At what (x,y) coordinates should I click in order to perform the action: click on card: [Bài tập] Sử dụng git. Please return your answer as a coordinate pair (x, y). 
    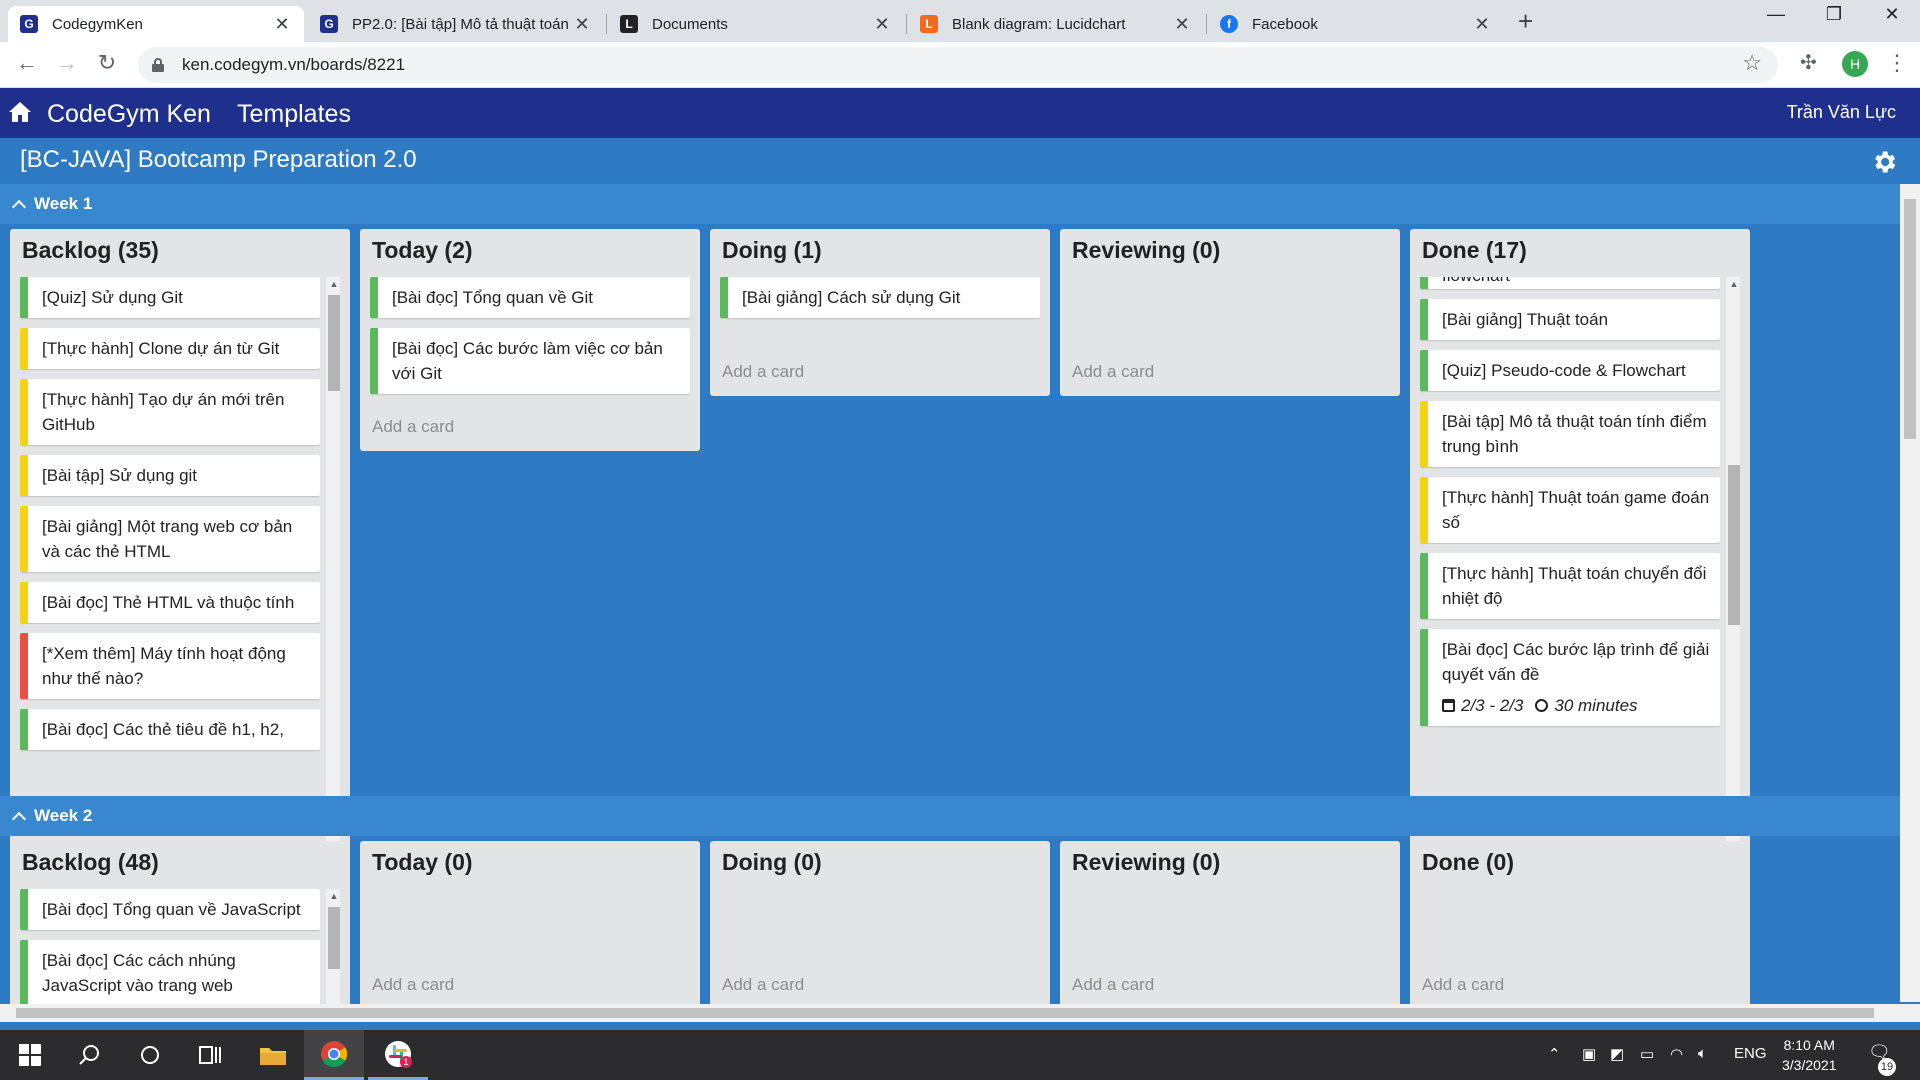
    Looking at the image, I should click on (170, 475).